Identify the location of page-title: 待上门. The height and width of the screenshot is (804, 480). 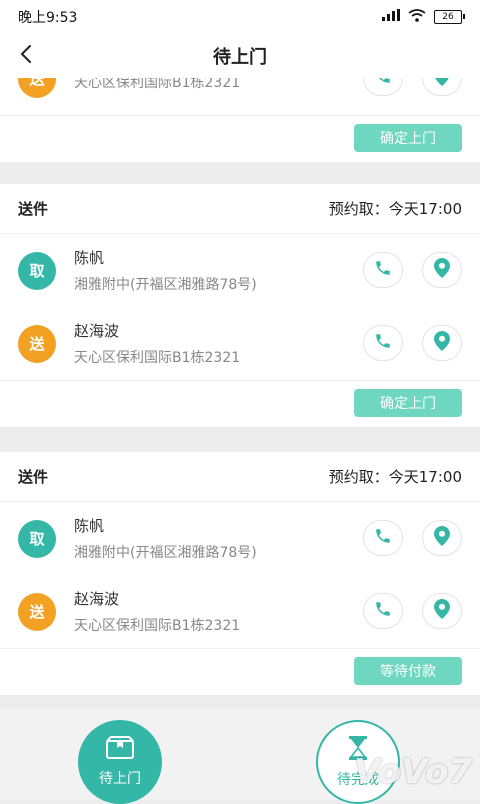
(240, 57).